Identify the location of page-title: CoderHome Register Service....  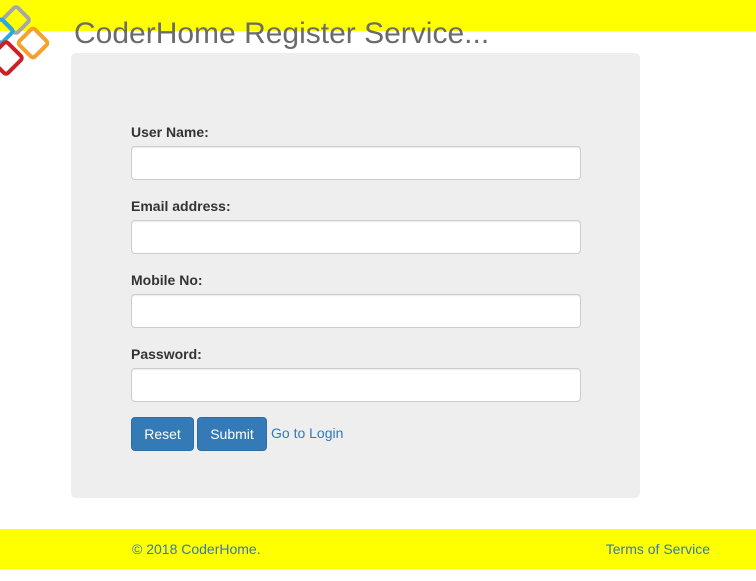
(282, 33).